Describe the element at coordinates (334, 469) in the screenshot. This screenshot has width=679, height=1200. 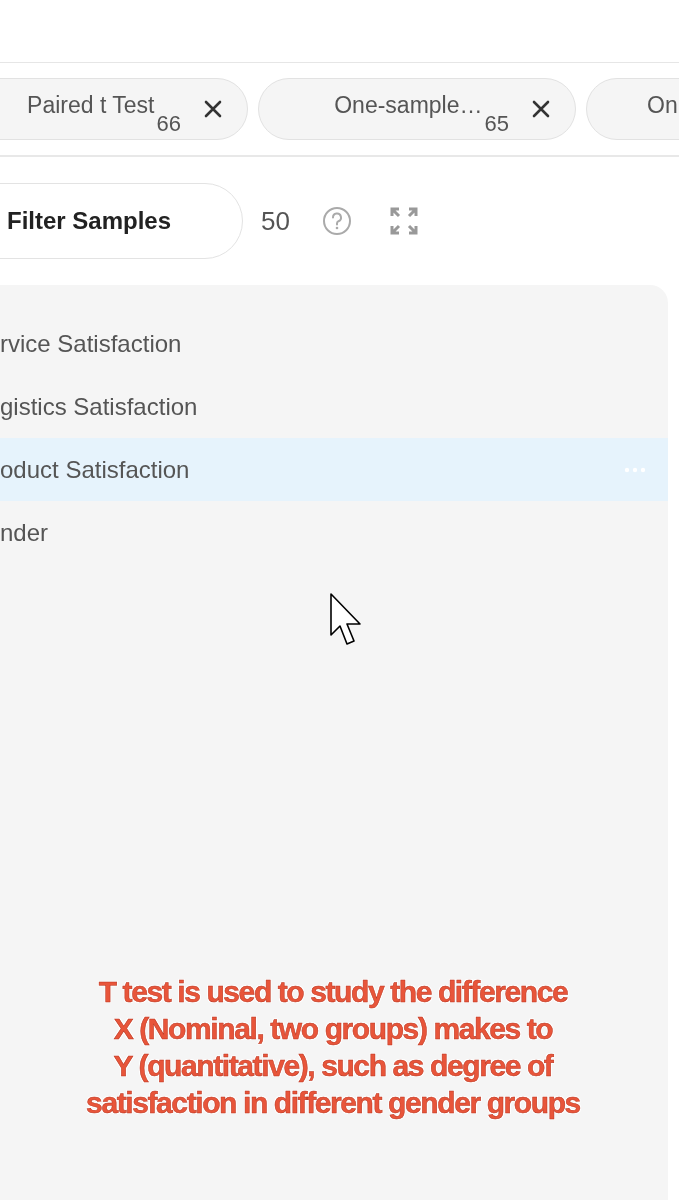
I see `variable-item: oduct Satisfaction` at that location.